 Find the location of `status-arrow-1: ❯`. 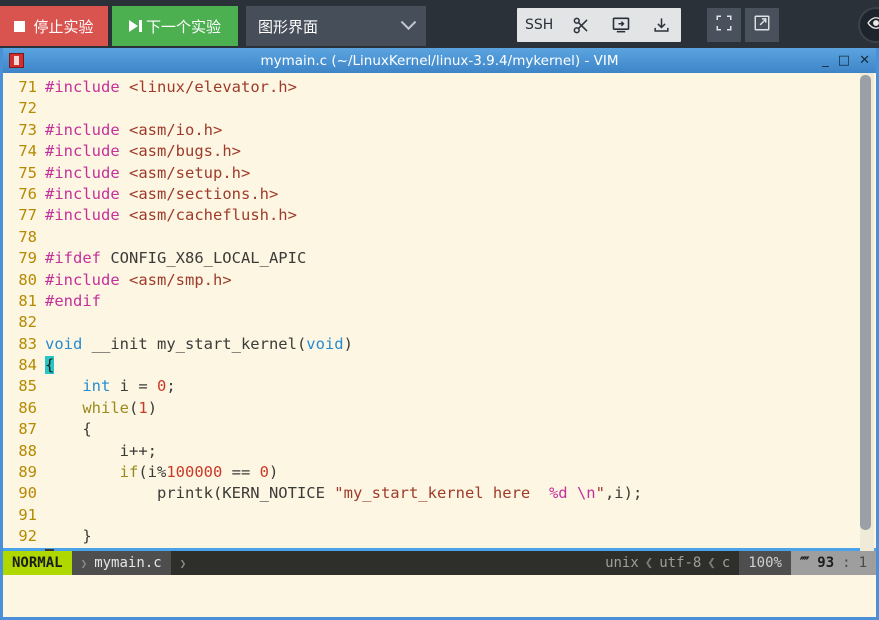

status-arrow-1: ❯ is located at coordinates (84, 563).